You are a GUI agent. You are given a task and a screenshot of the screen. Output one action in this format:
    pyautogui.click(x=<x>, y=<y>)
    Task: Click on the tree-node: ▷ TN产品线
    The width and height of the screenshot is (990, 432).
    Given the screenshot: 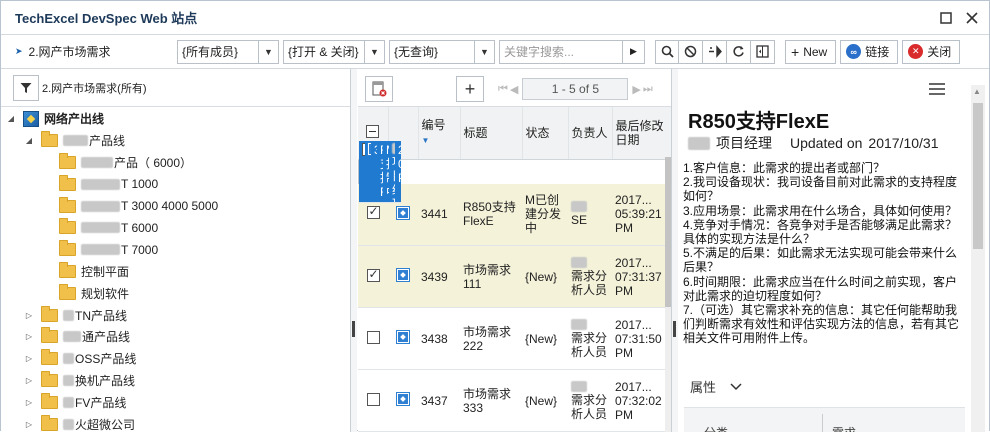 What is the action you would take?
    pyautogui.click(x=177, y=315)
    